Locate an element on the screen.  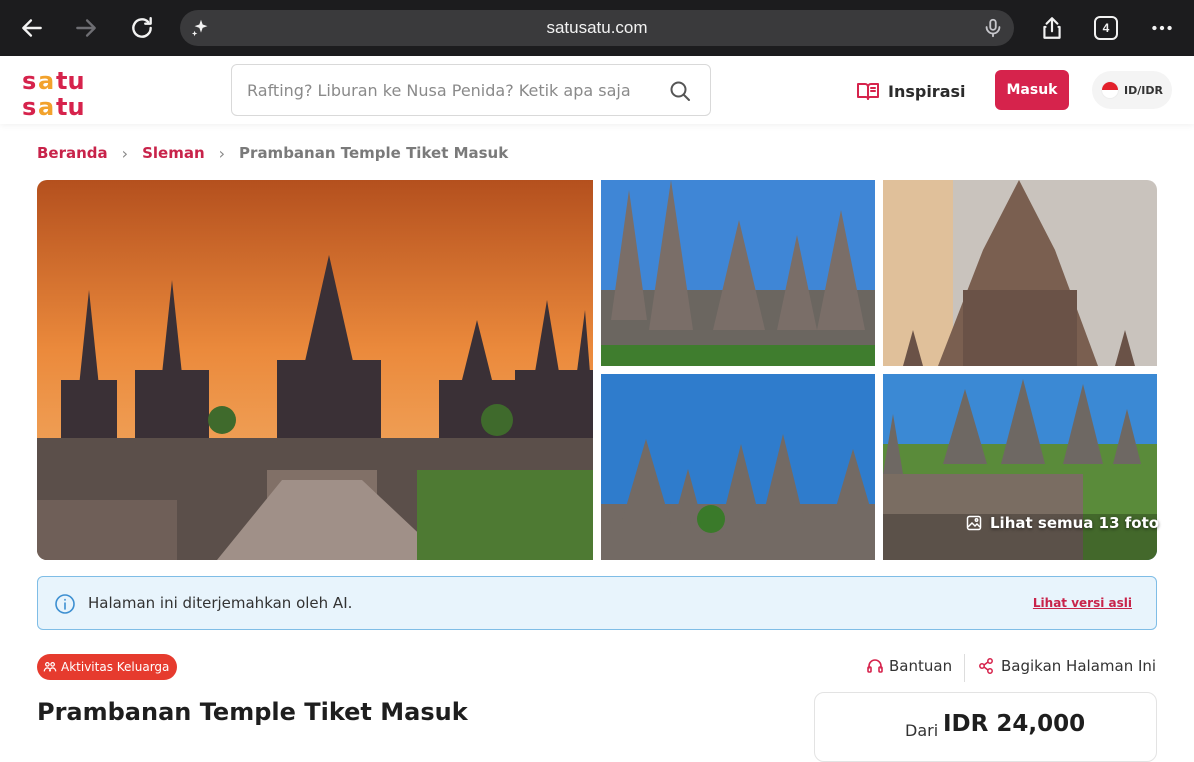
address-bar: satusatu.com is located at coordinates (597, 28).